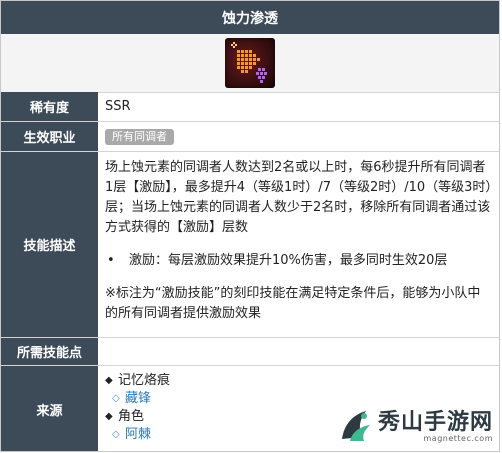 This screenshot has height=453, width=502. What do you see at coordinates (49, 244) in the screenshot?
I see `description-label: 技能描述` at bounding box center [49, 244].